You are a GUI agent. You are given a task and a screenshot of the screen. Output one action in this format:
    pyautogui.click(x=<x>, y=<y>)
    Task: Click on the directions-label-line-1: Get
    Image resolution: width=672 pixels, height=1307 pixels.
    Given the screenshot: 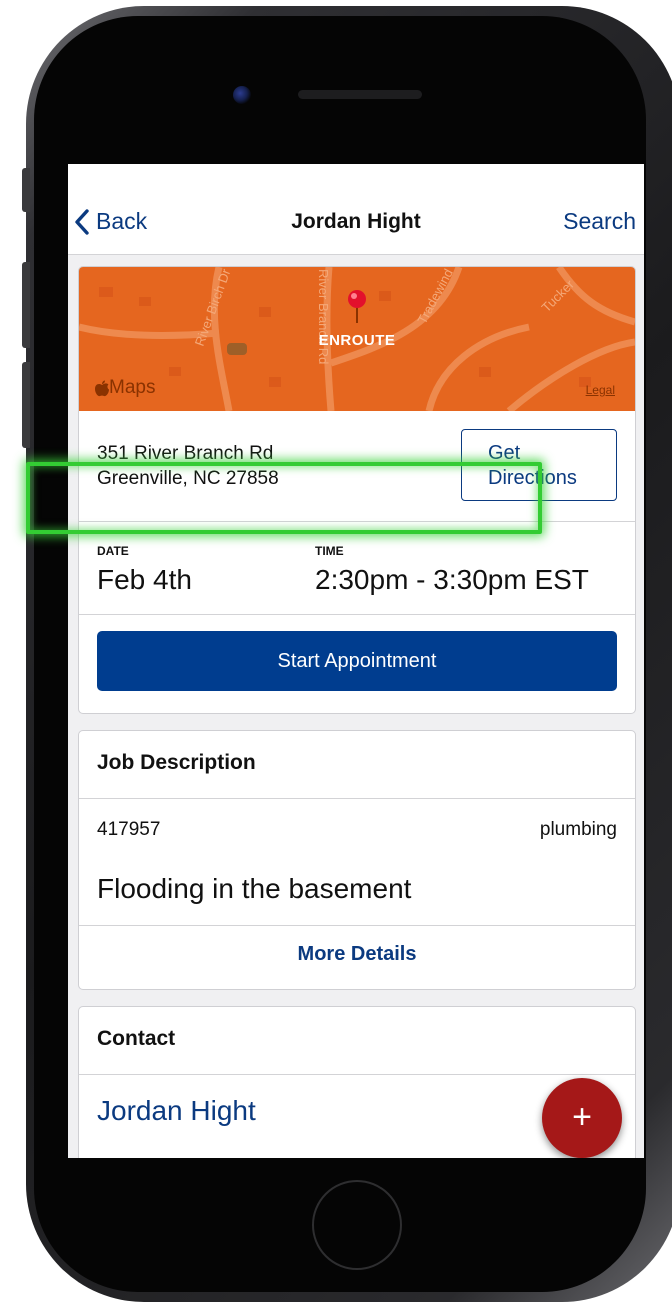 What is the action you would take?
    pyautogui.click(x=504, y=453)
    